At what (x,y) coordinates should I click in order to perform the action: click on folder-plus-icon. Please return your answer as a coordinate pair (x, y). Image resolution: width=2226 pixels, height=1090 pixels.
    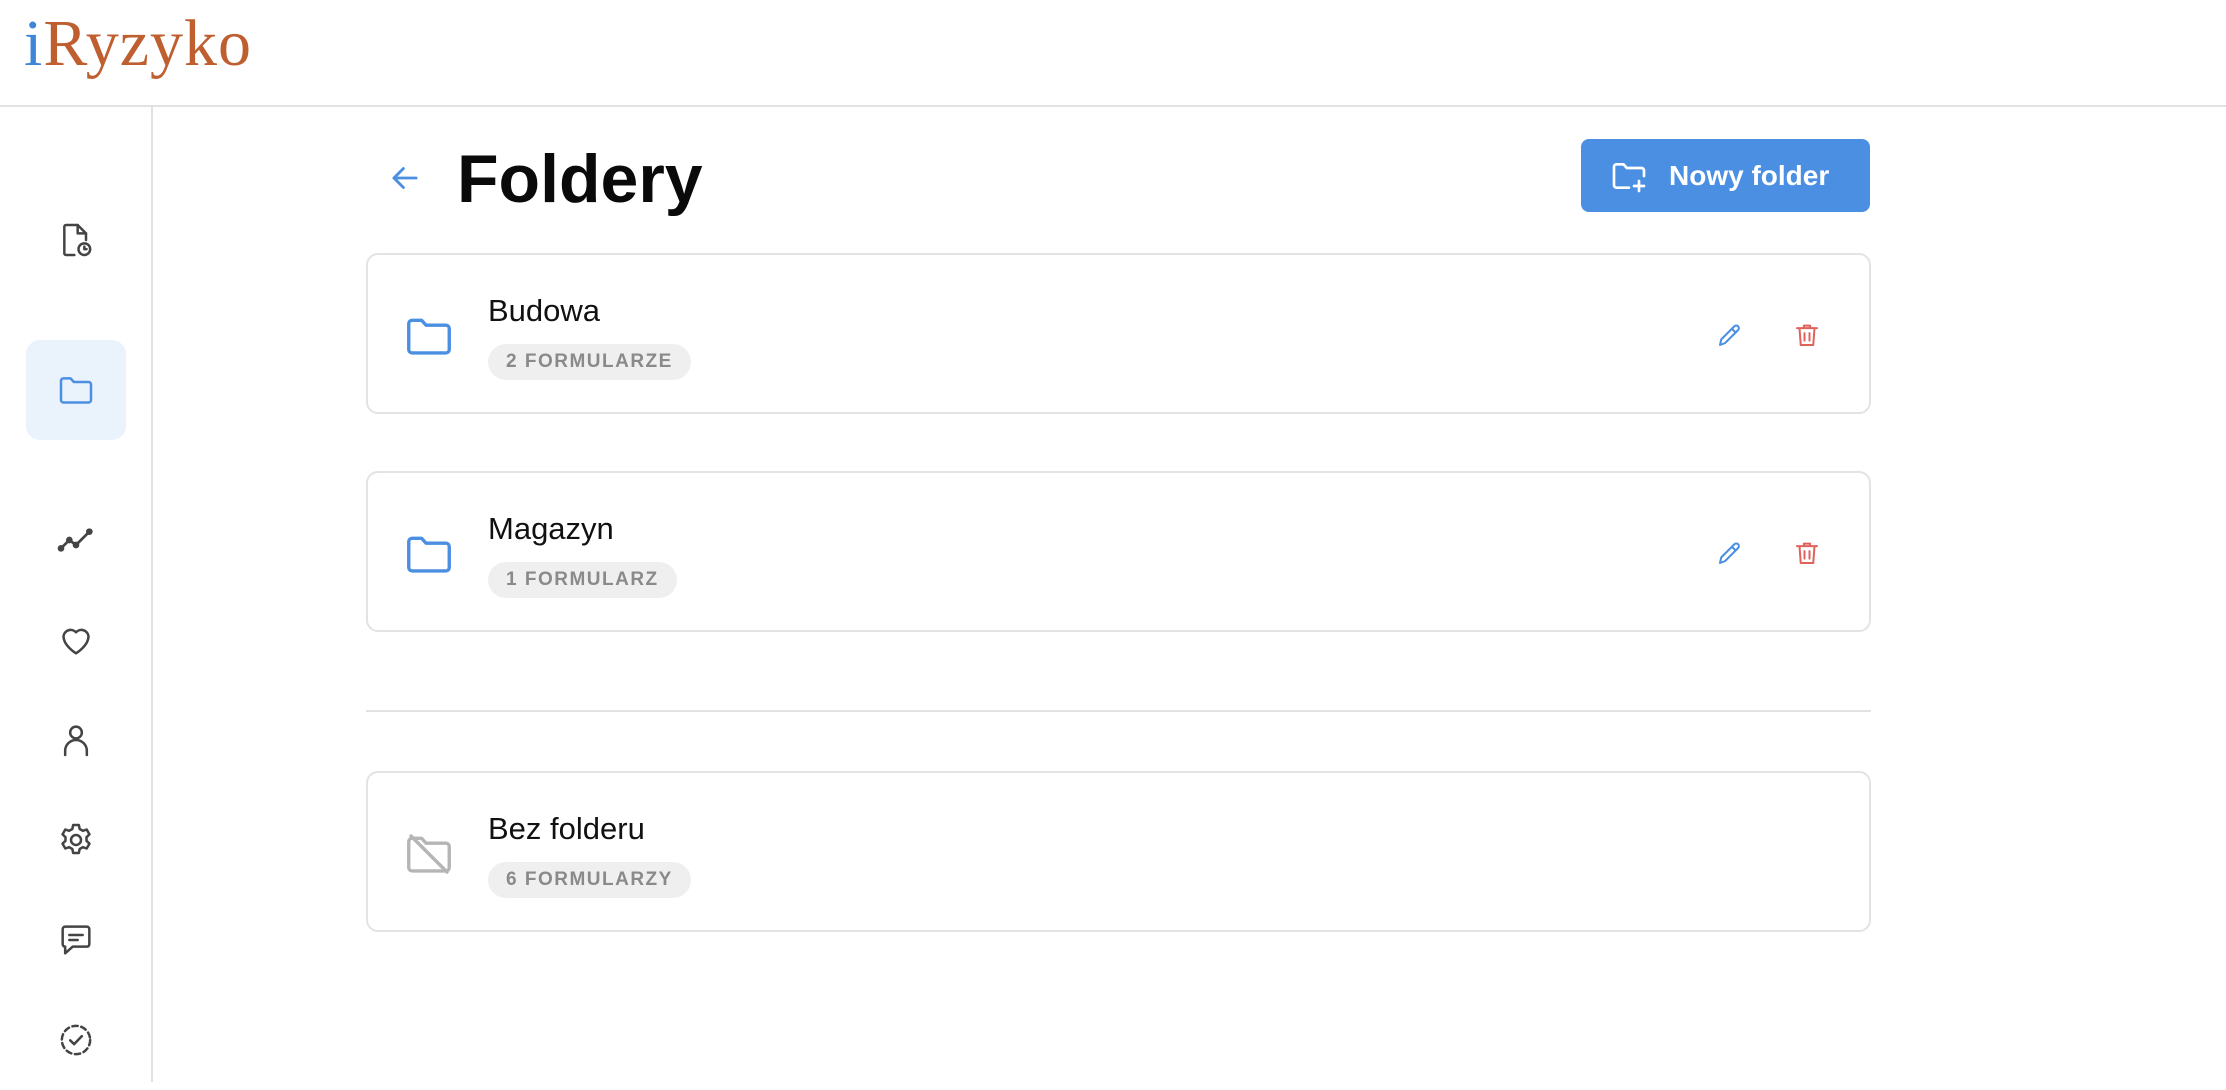
    Looking at the image, I should click on (1629, 177).